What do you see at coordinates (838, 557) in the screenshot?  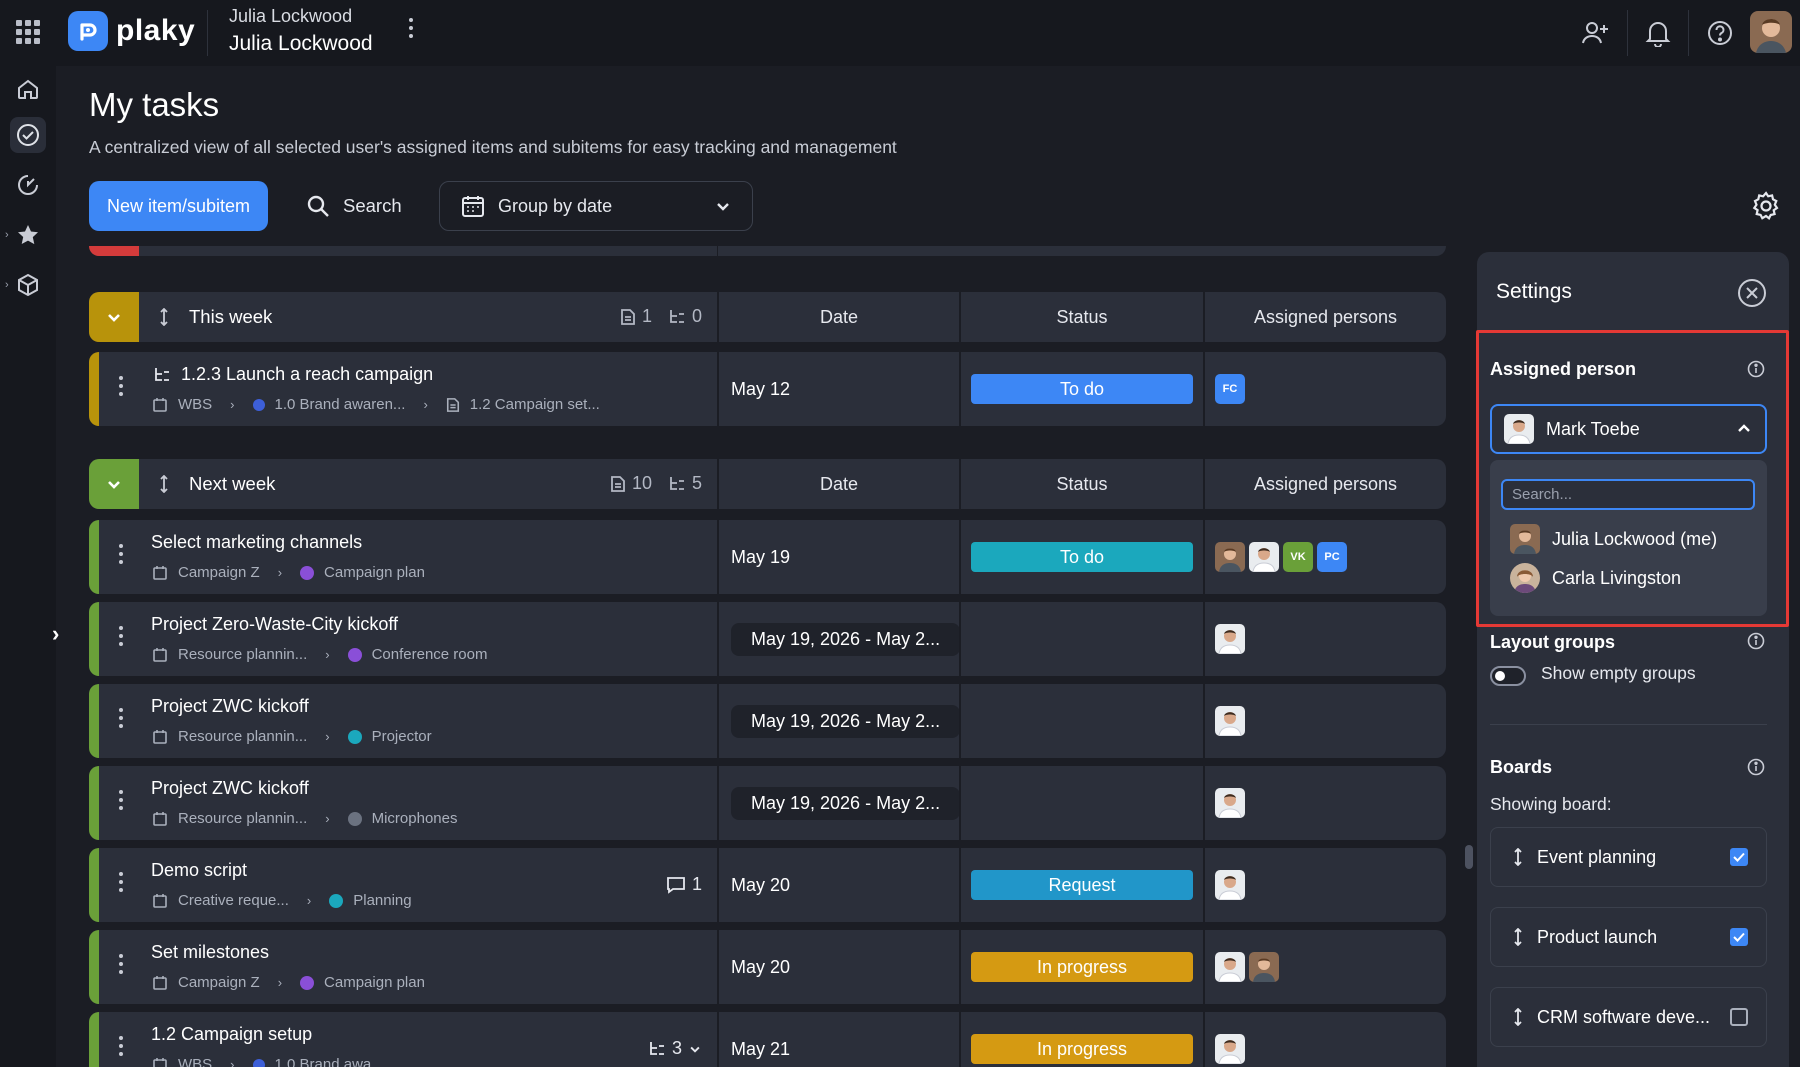 I see `date-cell: May 19` at bounding box center [838, 557].